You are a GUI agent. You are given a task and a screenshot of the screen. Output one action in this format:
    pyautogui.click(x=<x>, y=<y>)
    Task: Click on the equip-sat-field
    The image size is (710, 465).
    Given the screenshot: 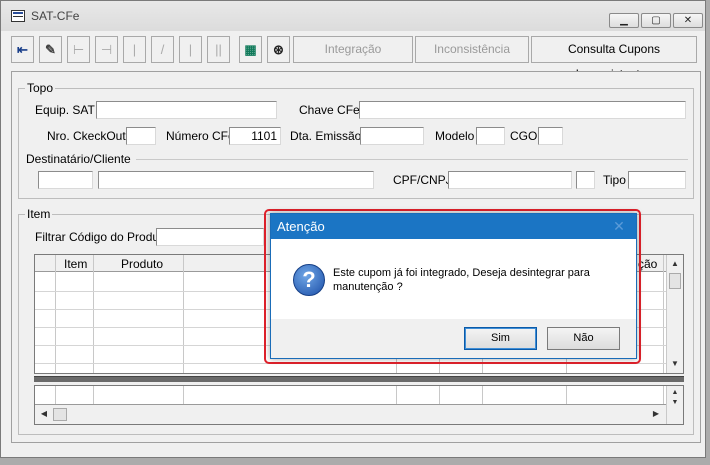 What is the action you would take?
    pyautogui.click(x=186, y=110)
    